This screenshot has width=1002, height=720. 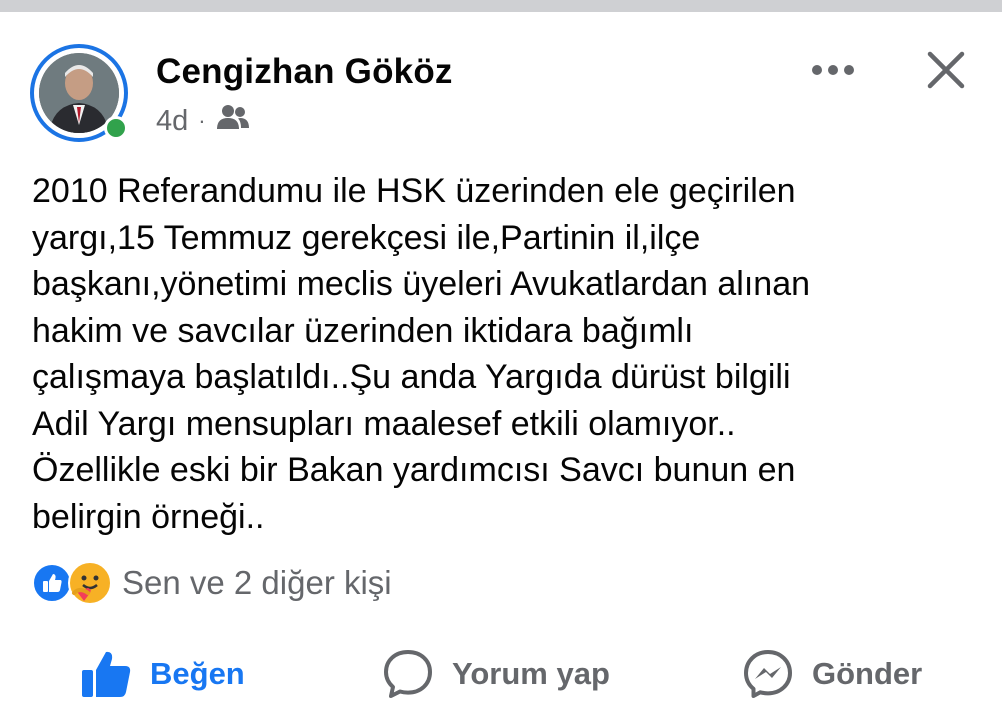 What do you see at coordinates (116, 128) in the screenshot?
I see `online-status-indicator` at bounding box center [116, 128].